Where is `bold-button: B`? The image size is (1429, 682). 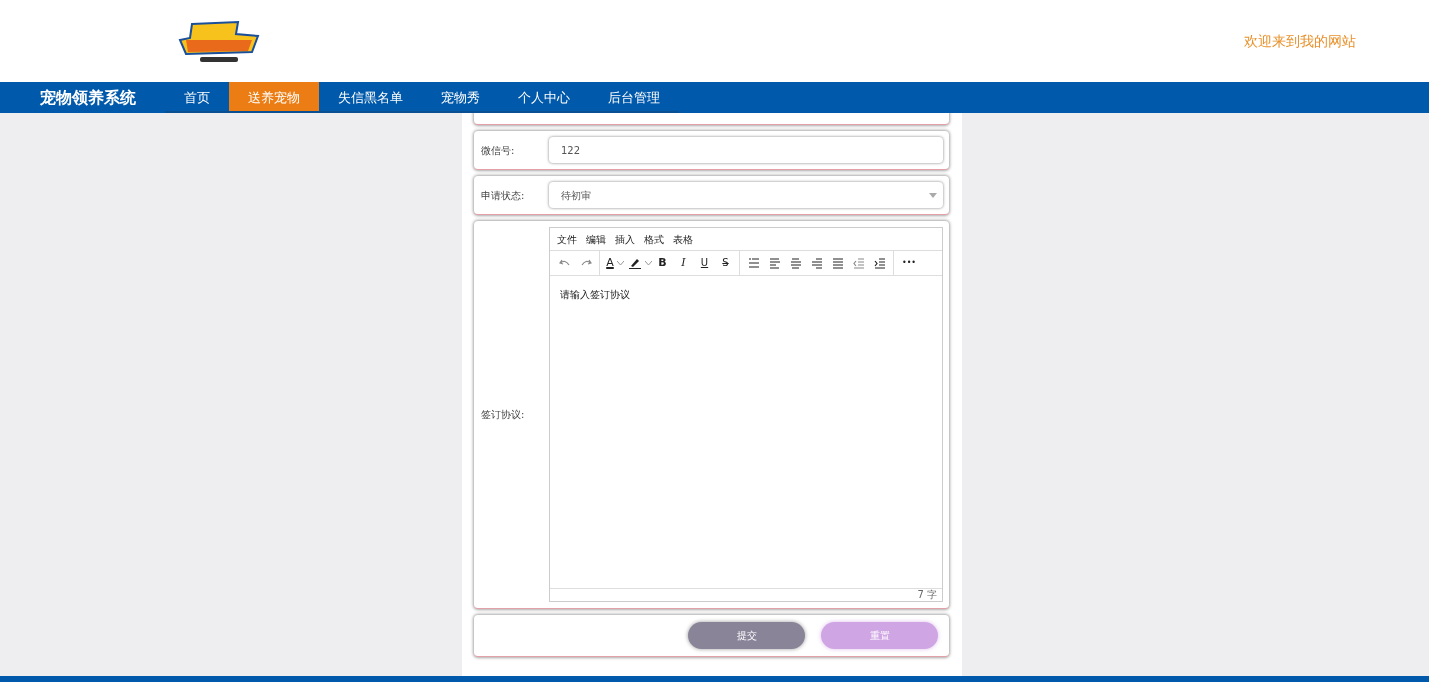
bold-button: B is located at coordinates (662, 263).